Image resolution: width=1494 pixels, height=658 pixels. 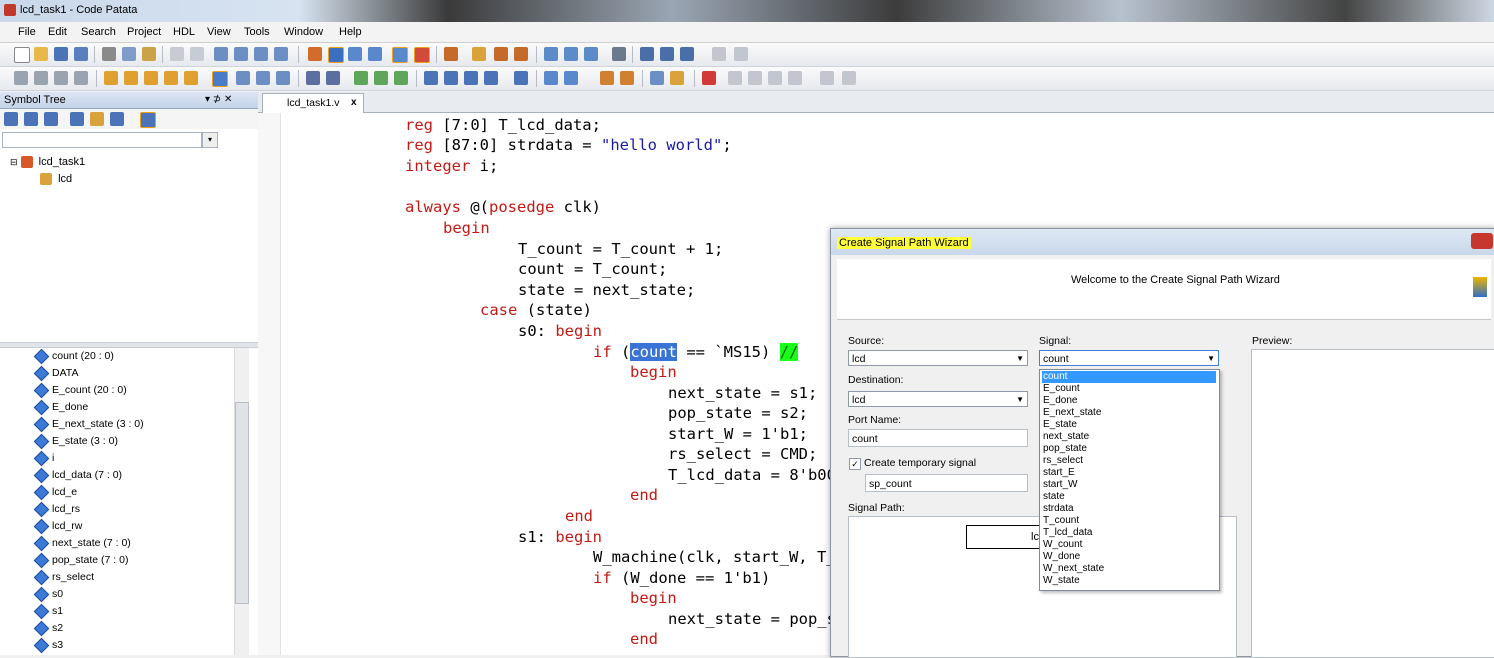 What do you see at coordinates (551, 78) in the screenshot?
I see `search-up-icon` at bounding box center [551, 78].